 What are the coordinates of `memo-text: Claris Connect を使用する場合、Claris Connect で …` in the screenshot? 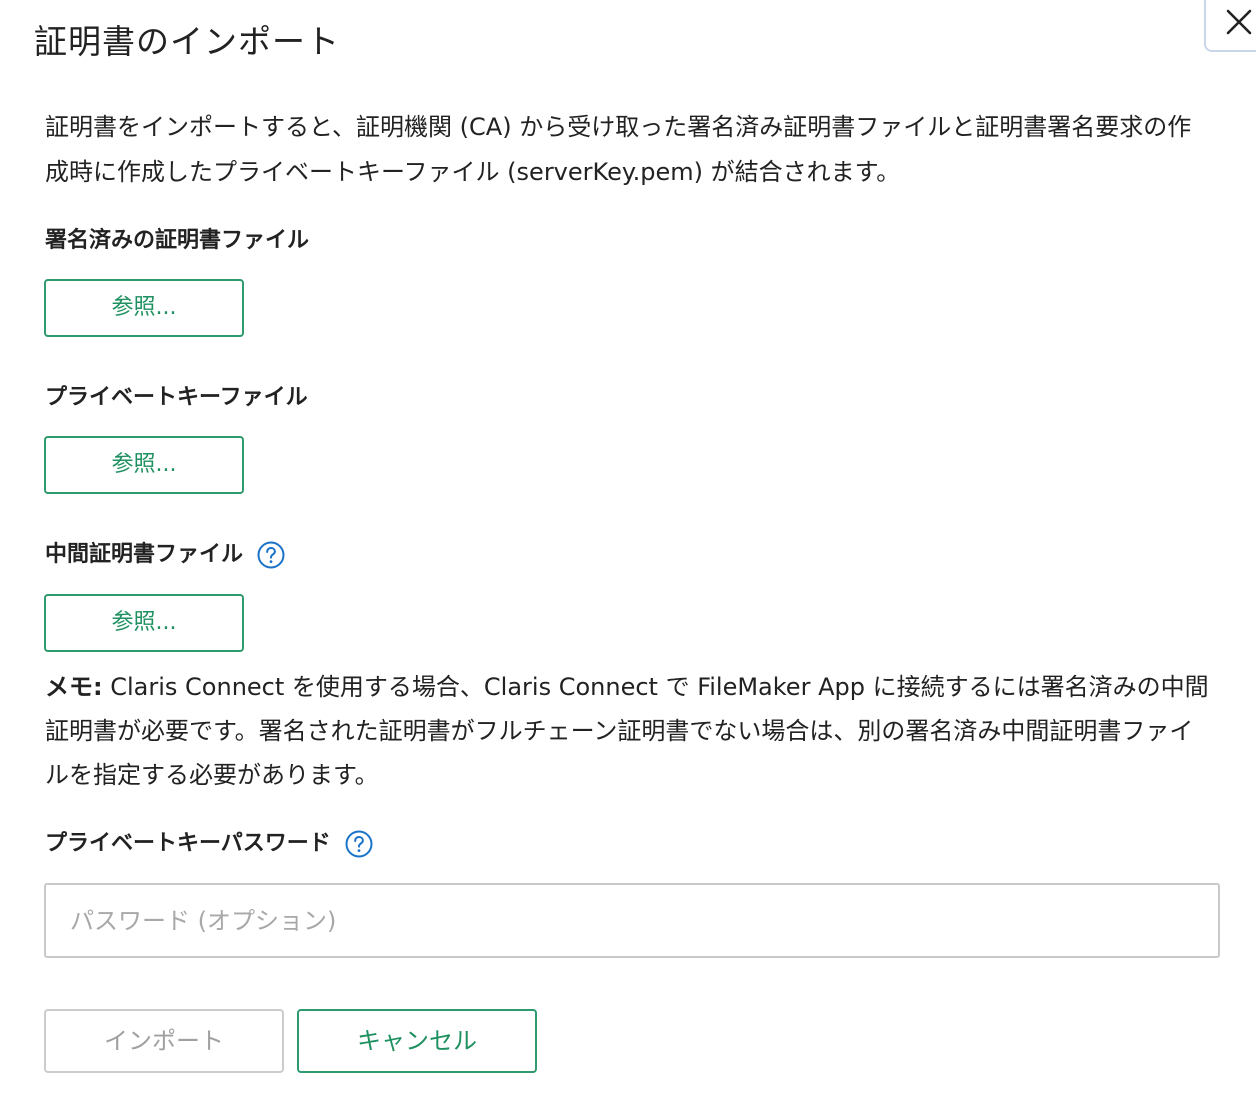 It's located at (627, 731).